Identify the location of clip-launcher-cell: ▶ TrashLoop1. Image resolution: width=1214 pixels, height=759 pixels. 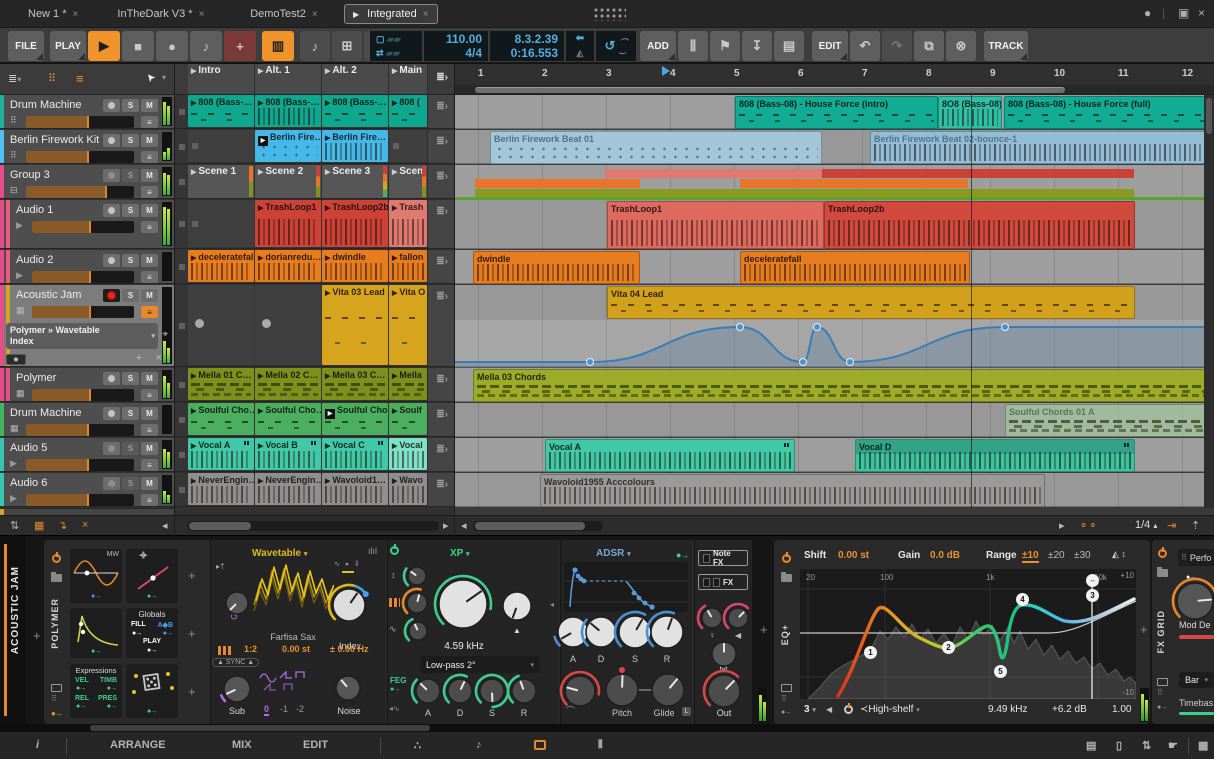
(288, 223).